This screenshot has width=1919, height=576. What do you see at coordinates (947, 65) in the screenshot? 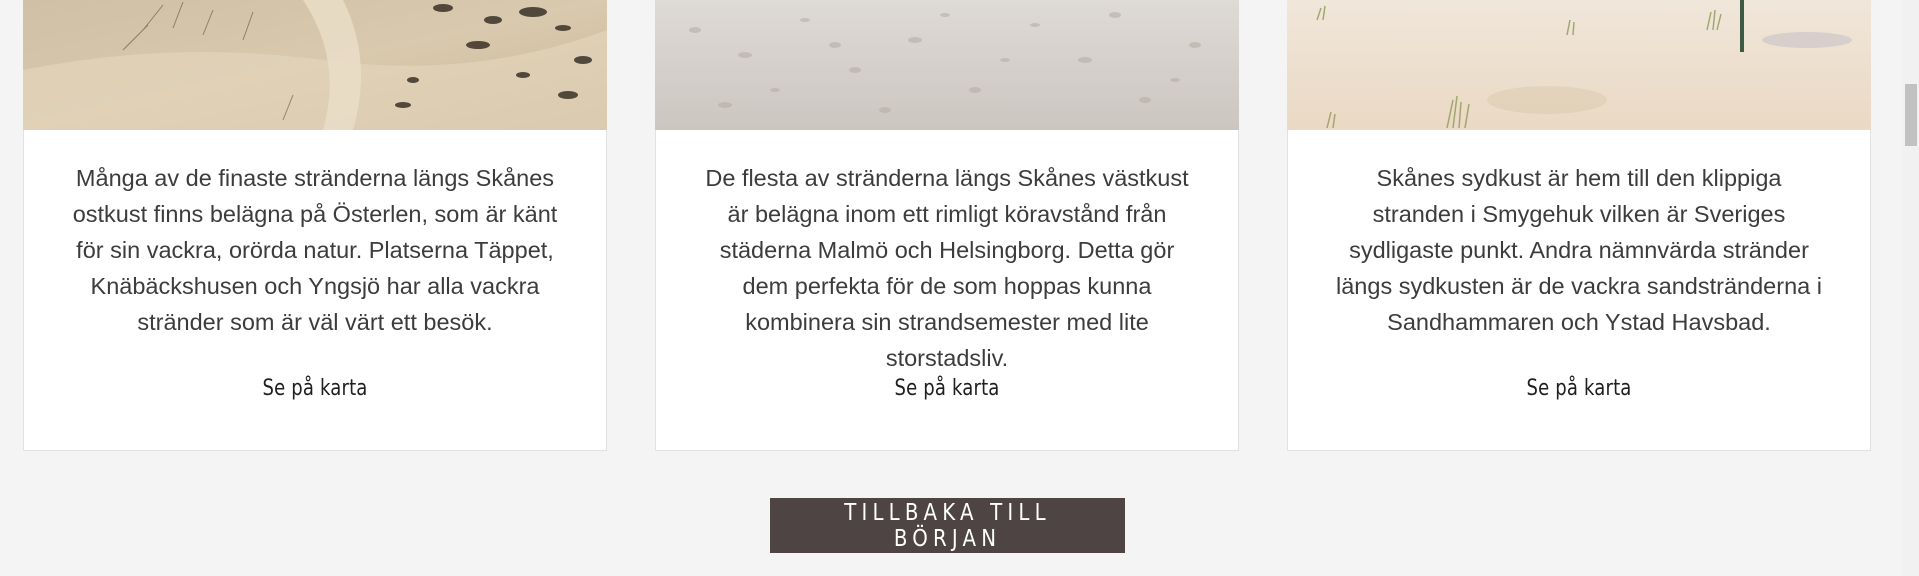
I see `footprints-sand-photo` at bounding box center [947, 65].